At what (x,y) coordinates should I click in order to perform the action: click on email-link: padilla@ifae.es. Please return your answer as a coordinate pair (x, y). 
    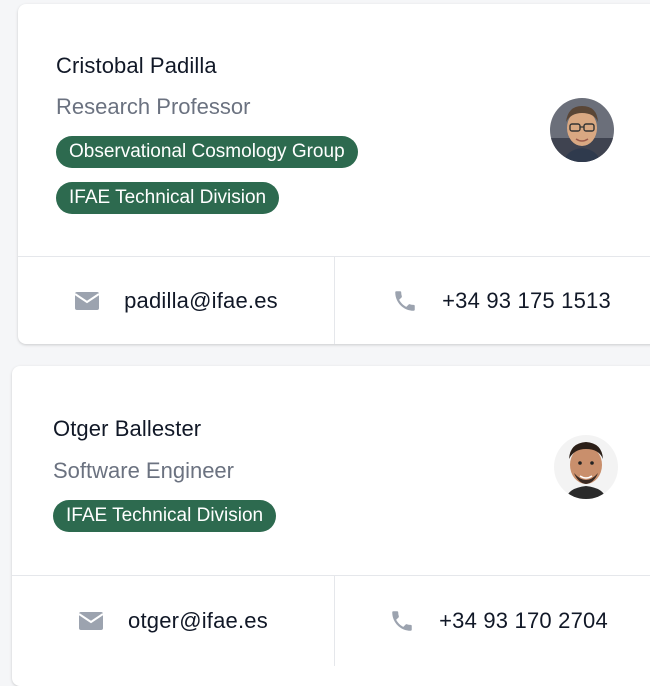
    Looking at the image, I should click on (176, 300).